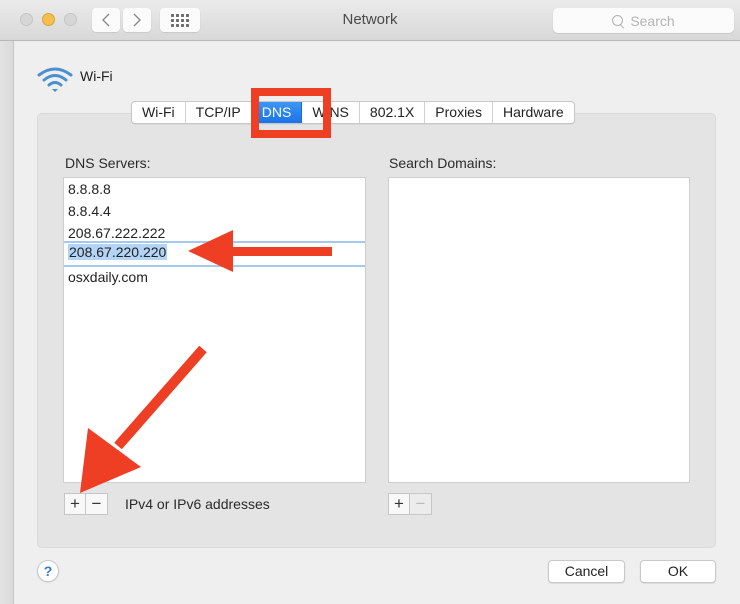 The width and height of the screenshot is (740, 604). Describe the element at coordinates (459, 112) in the screenshot. I see `tab-proxies: Proxies` at that location.